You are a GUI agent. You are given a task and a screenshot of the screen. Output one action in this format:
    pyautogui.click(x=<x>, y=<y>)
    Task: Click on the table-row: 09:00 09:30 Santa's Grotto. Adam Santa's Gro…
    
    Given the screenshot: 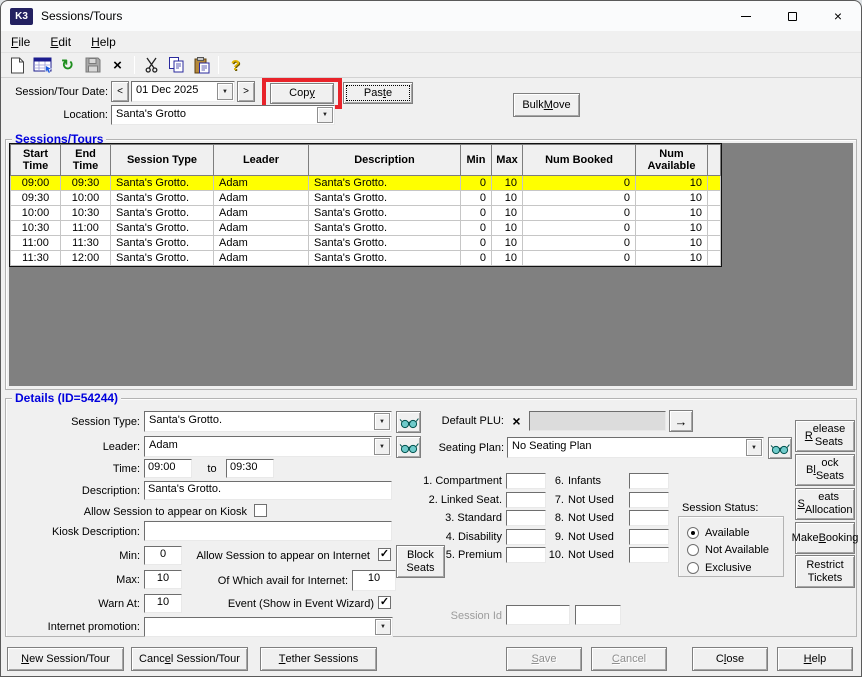 What is the action you would take?
    pyautogui.click(x=365, y=183)
    